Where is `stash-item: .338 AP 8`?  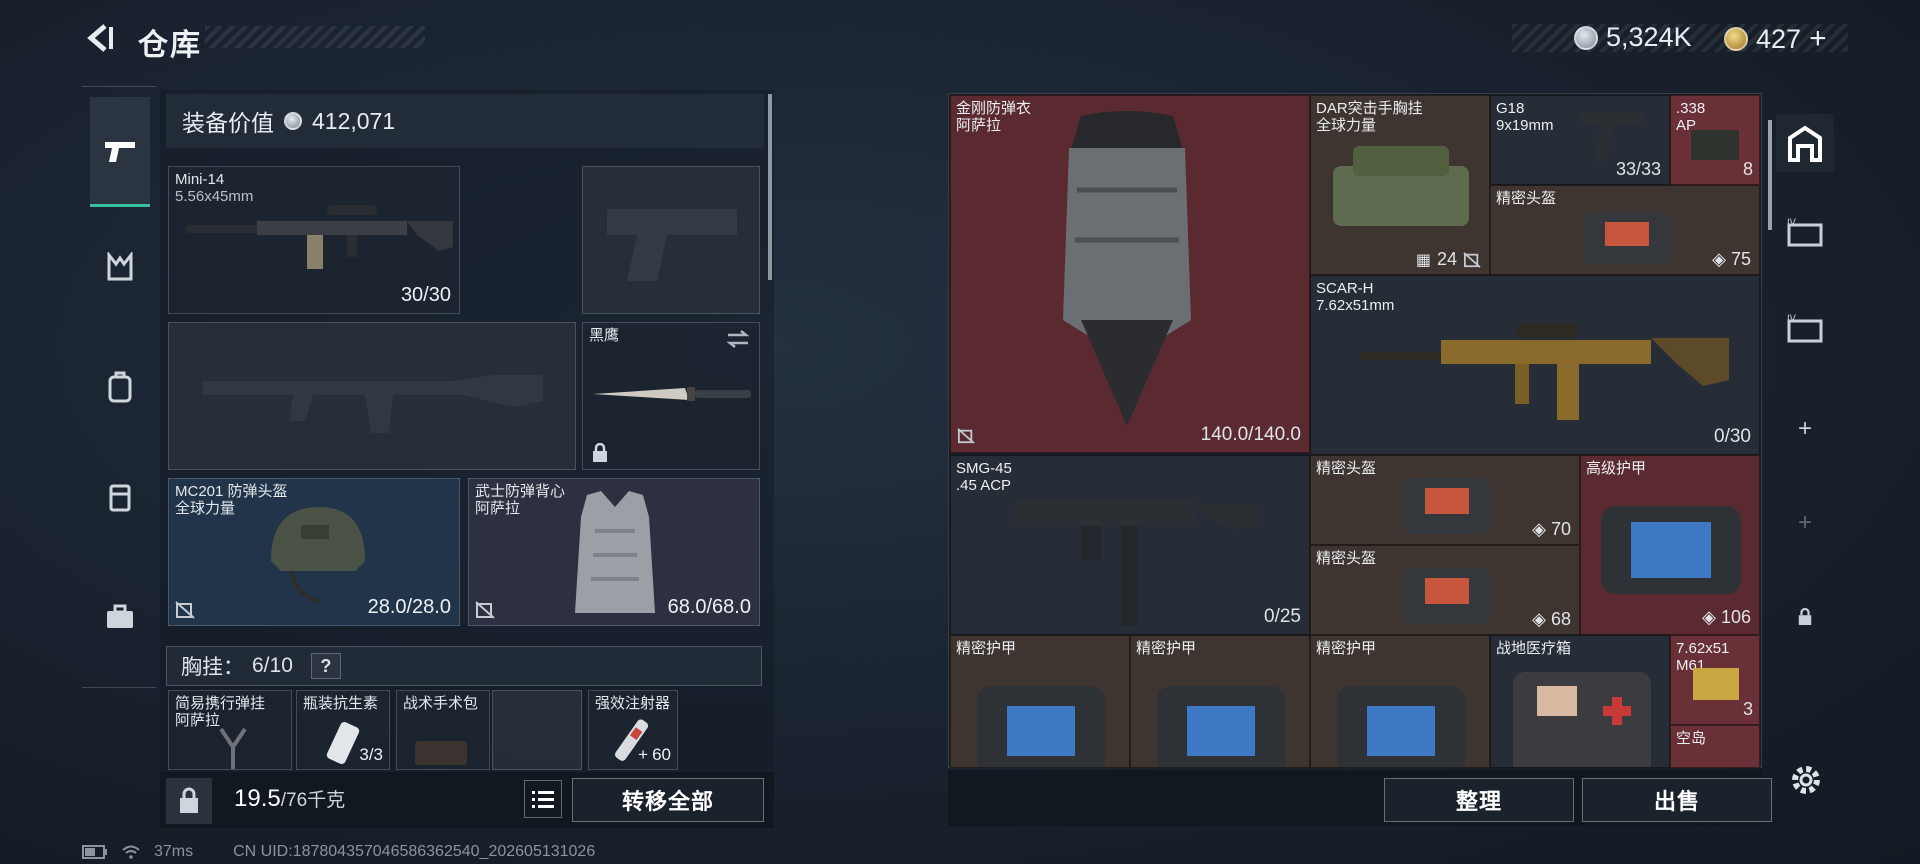
stash-item: .338 AP 8 is located at coordinates (1715, 140).